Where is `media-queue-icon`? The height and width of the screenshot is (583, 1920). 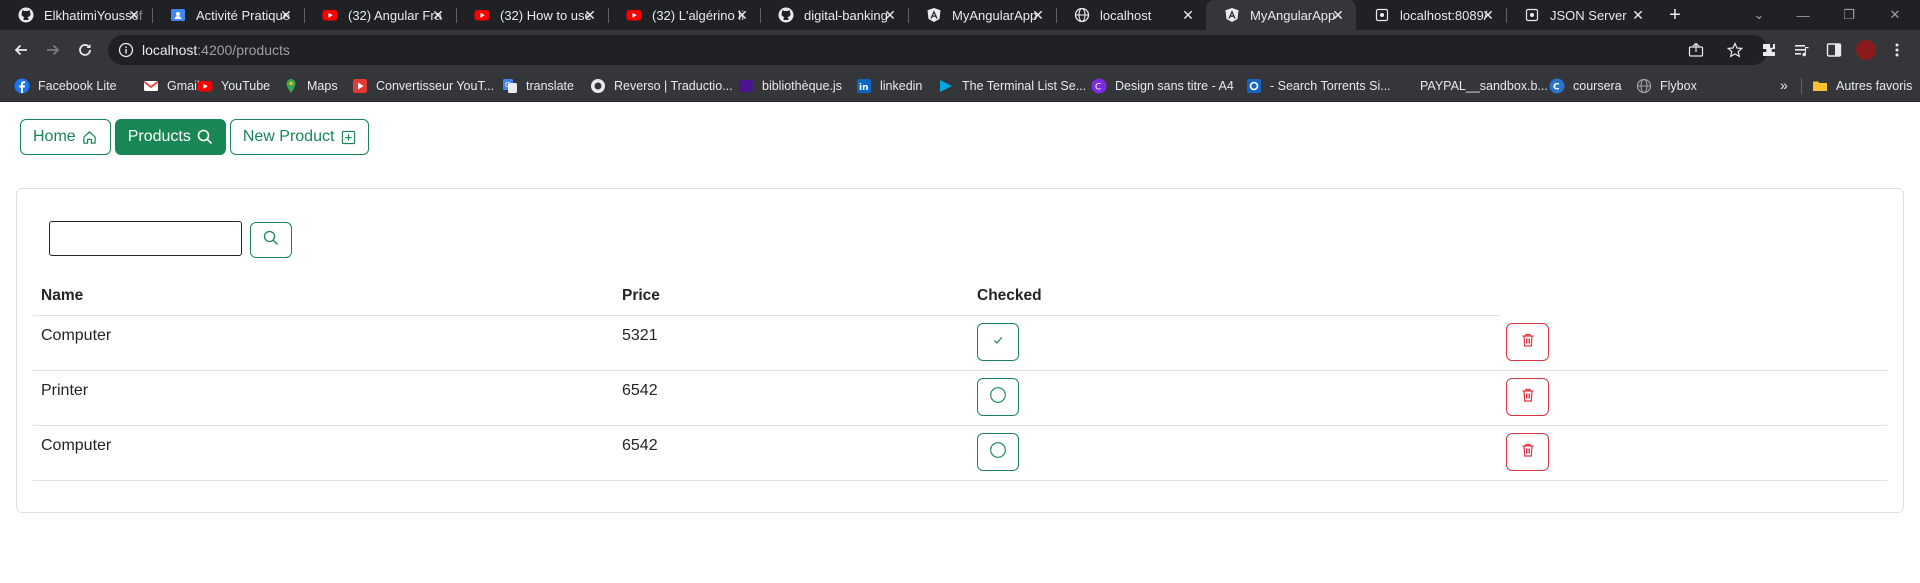 media-queue-icon is located at coordinates (1802, 50).